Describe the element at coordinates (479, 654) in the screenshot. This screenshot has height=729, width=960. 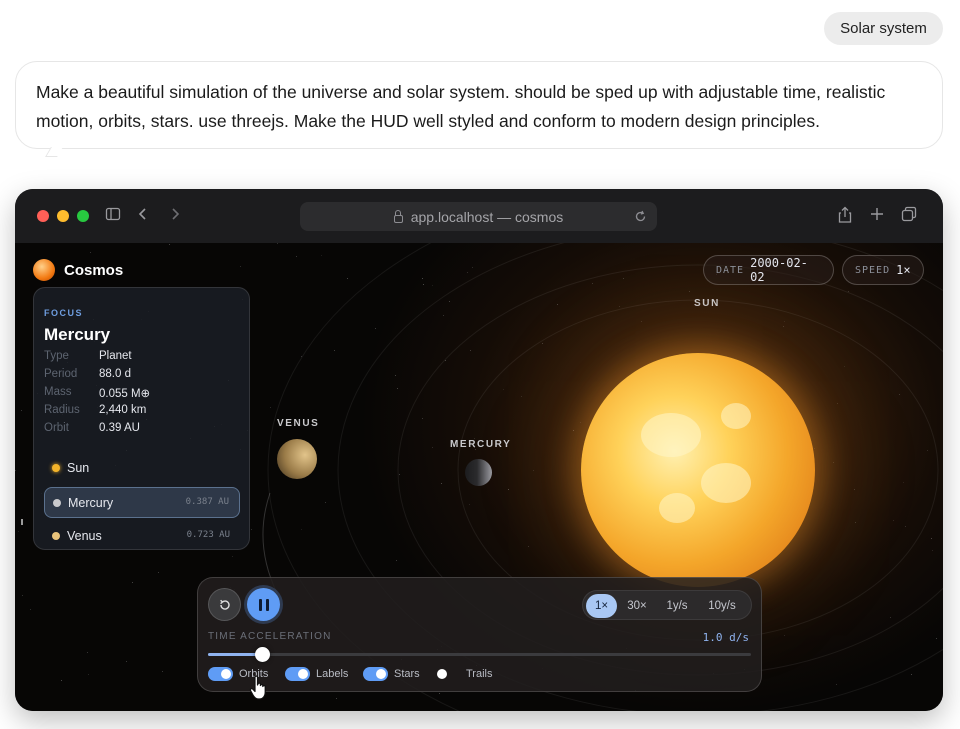
I see `time-acceleration-slider` at that location.